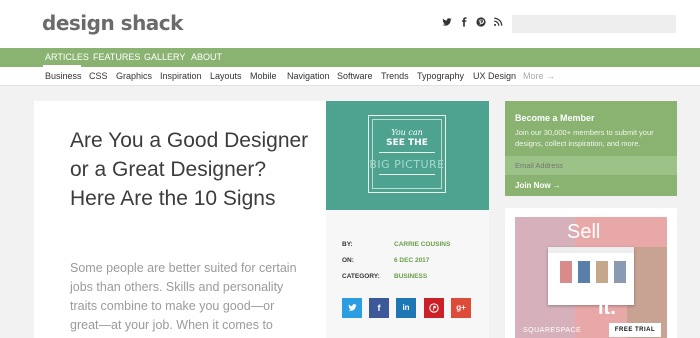  What do you see at coordinates (206, 57) in the screenshot?
I see `nav-about: ABOUT` at bounding box center [206, 57].